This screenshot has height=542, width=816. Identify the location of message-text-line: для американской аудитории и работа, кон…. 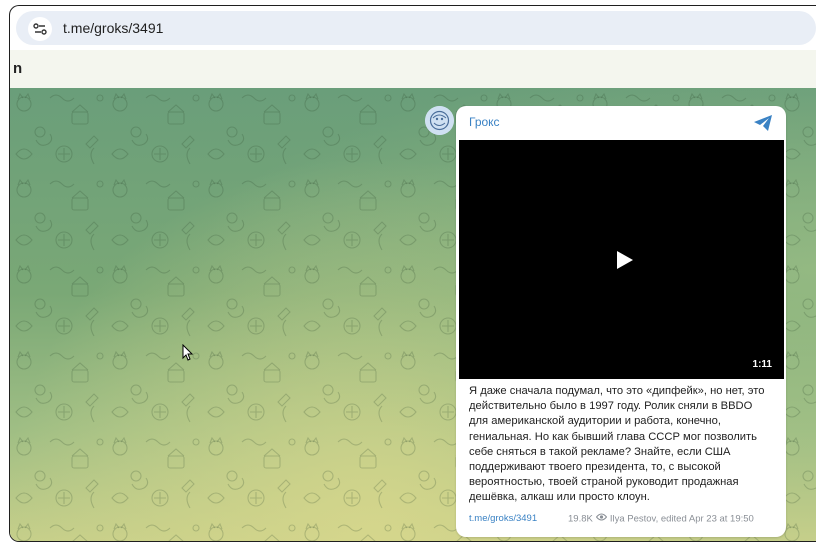
(595, 421).